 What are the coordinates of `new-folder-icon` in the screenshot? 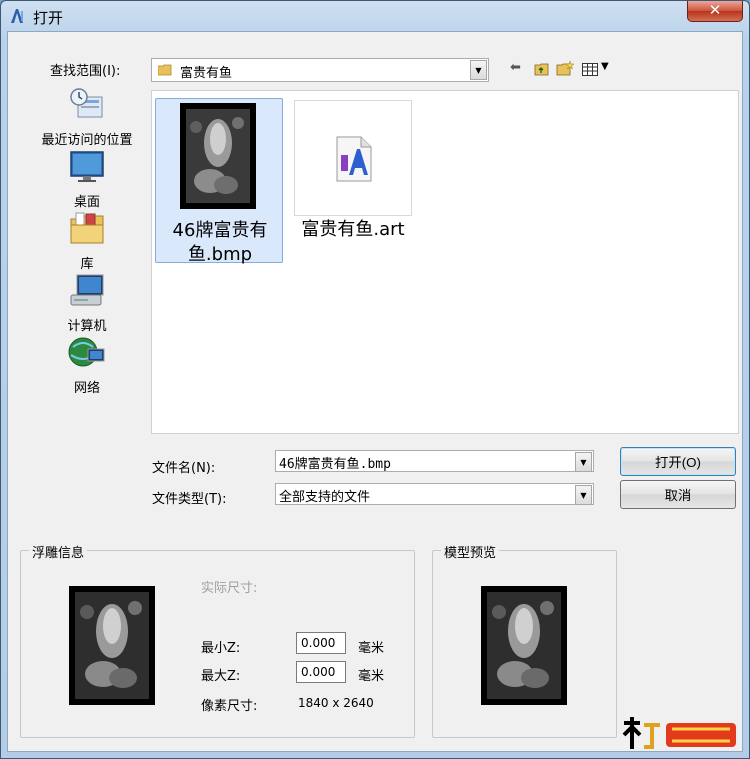 It's located at (565, 69).